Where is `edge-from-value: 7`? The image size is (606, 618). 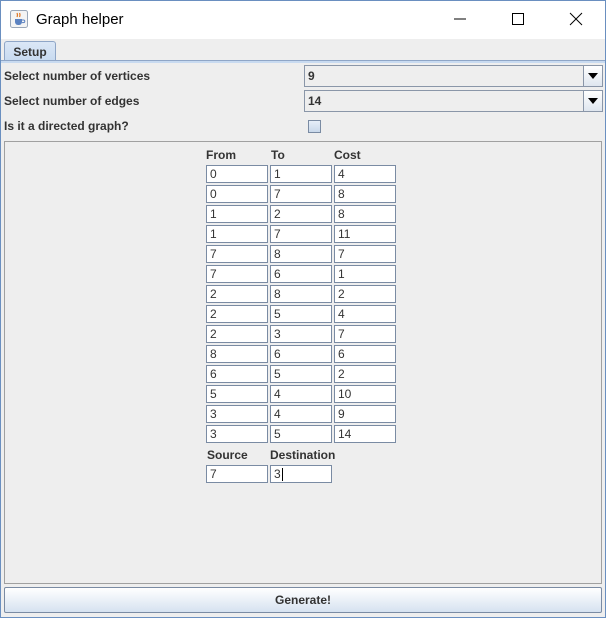
edge-from-value: 7 is located at coordinates (213, 274).